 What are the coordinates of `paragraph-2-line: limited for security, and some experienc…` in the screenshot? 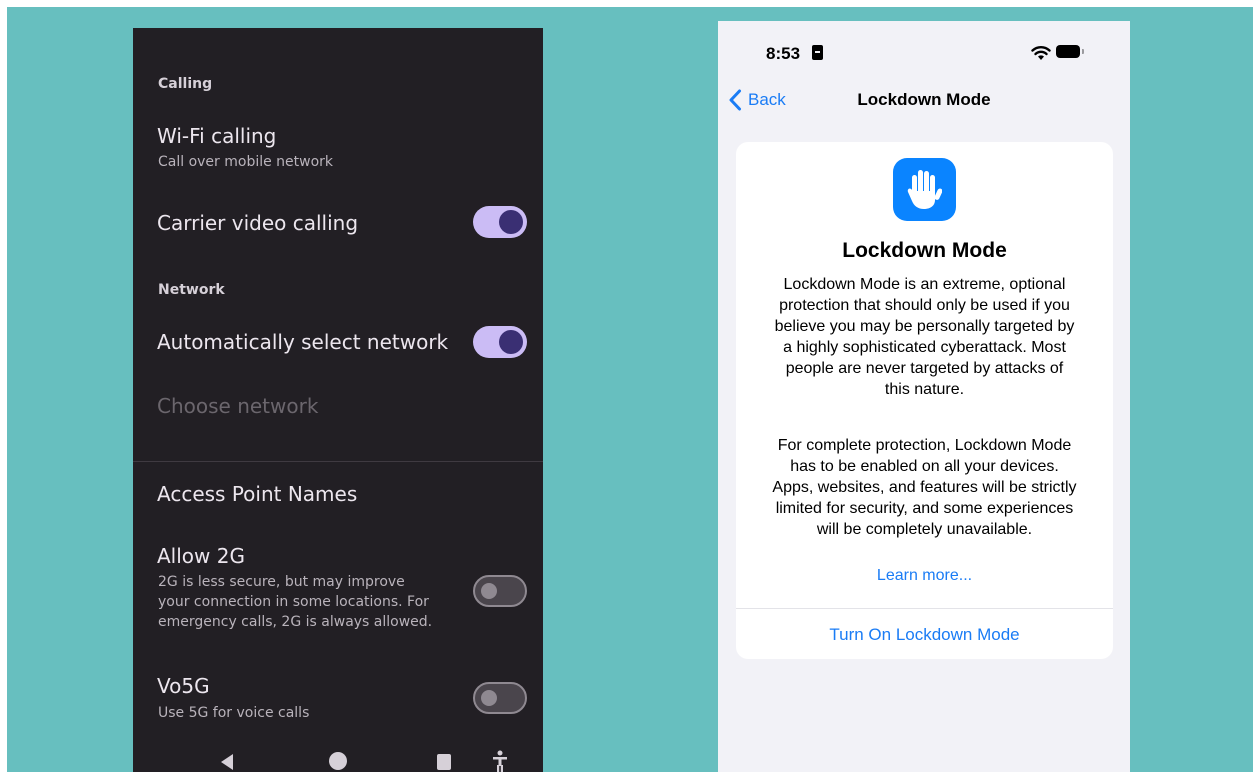 It's located at (924, 508).